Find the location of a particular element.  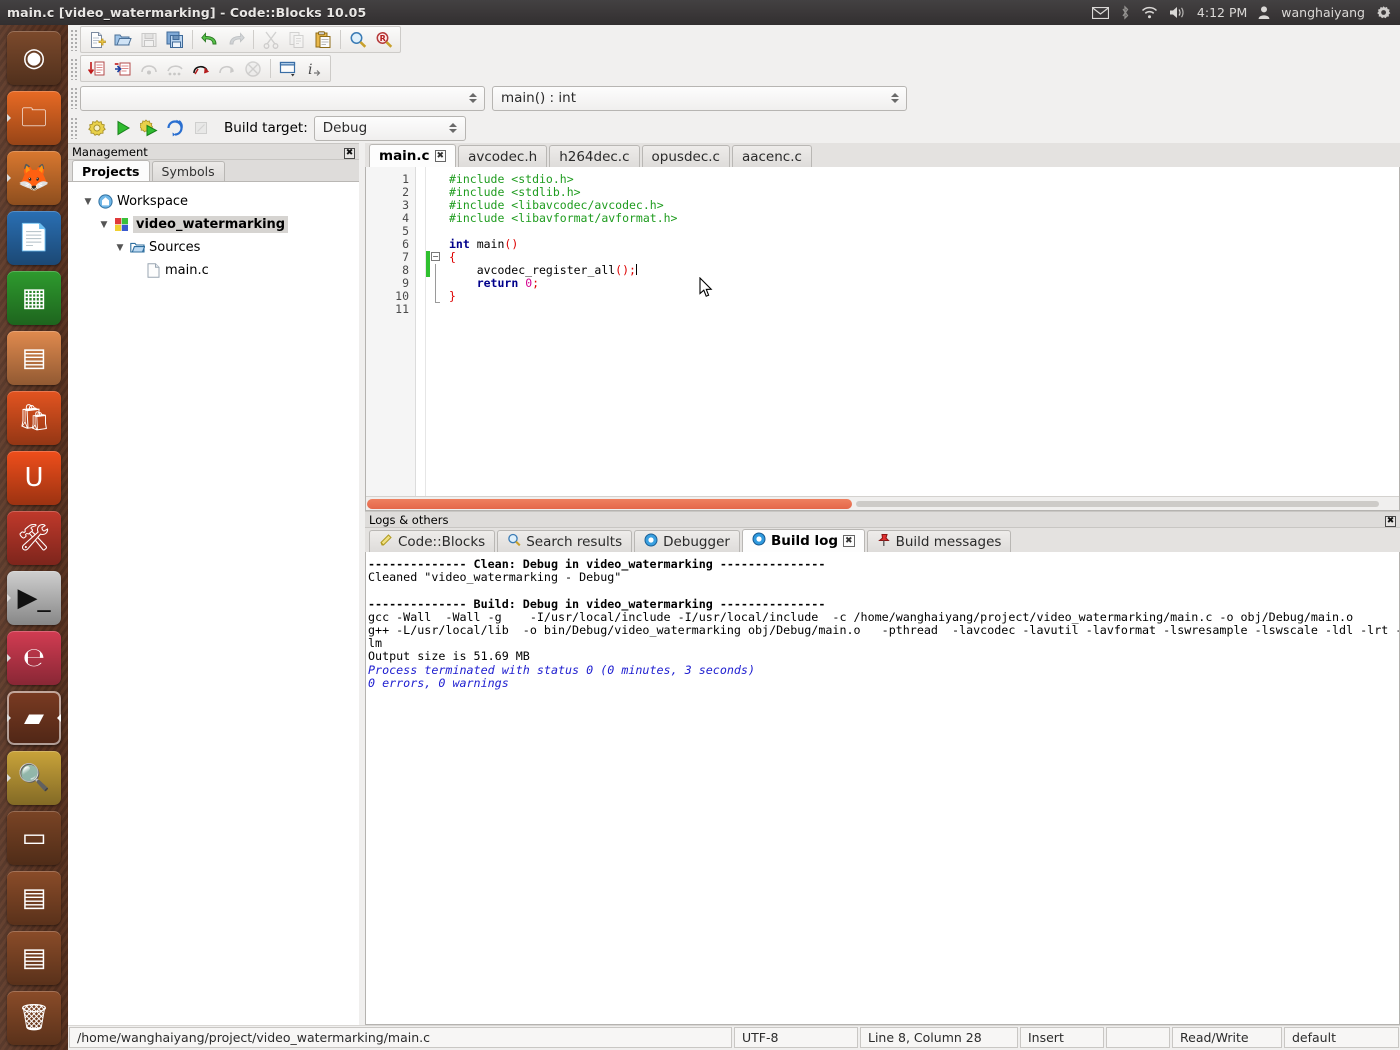

launcher-item-trash: 🗑 is located at coordinates (34, 1018).